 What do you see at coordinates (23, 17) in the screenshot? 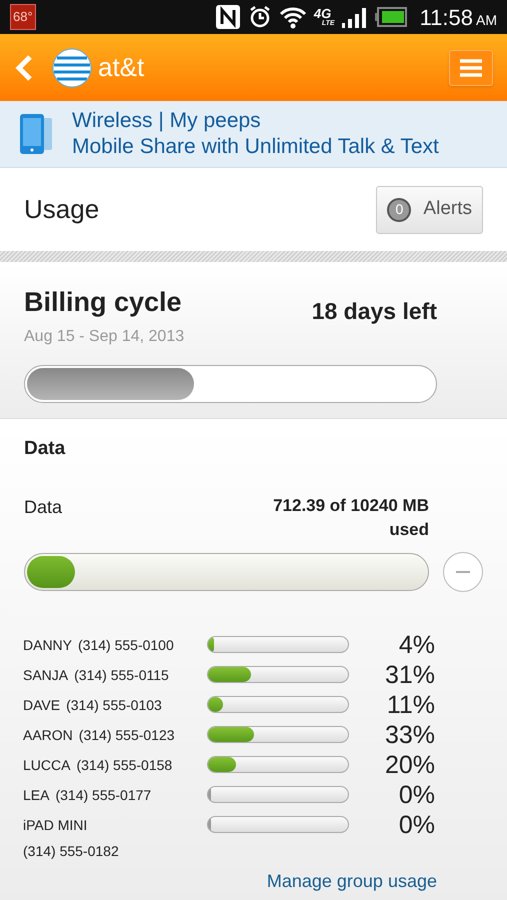
I see `temperature-badge: 68°` at bounding box center [23, 17].